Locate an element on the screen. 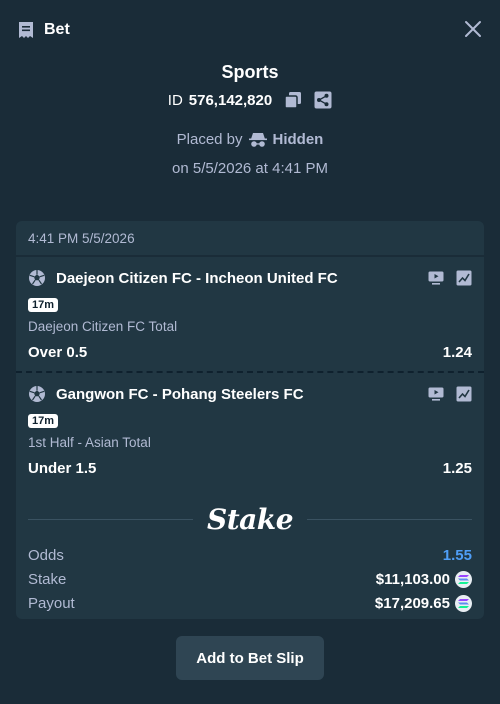  close-icon is located at coordinates (473, 29).